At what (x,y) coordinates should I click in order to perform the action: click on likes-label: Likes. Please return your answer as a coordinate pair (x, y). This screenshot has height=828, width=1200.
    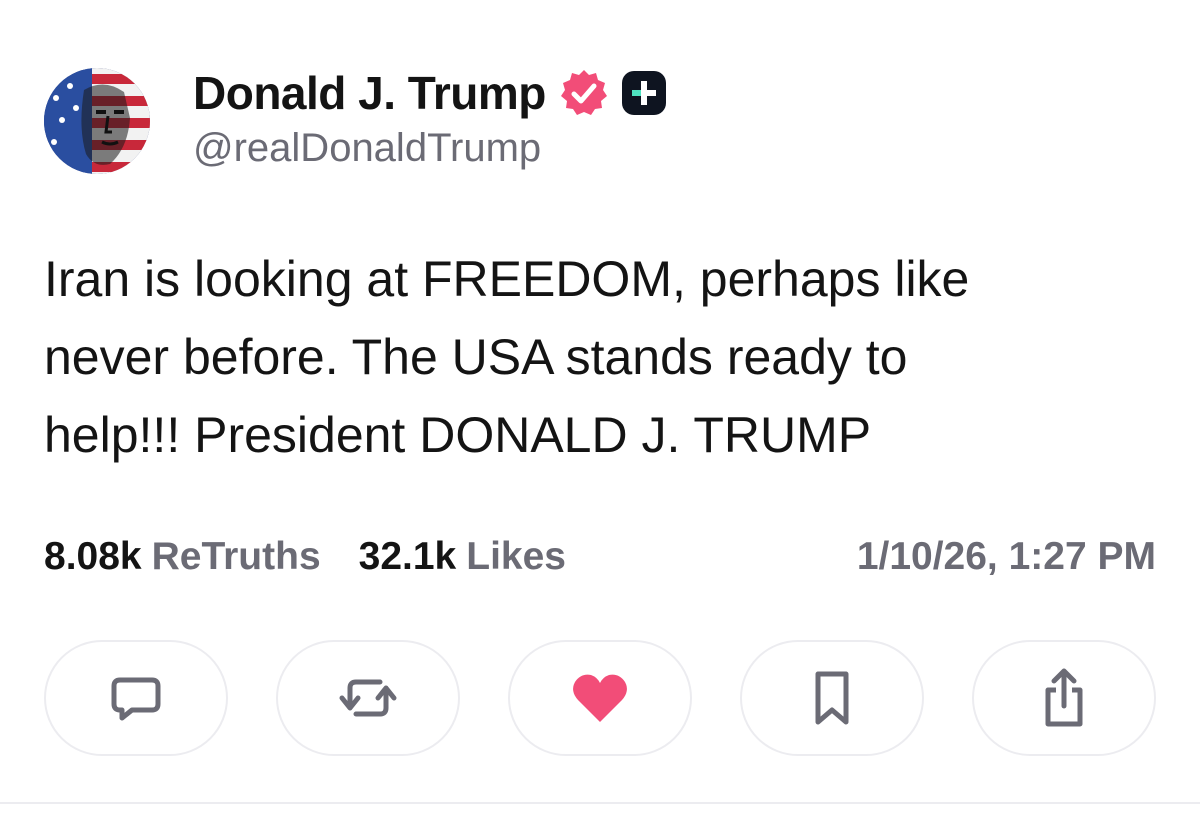
    Looking at the image, I should click on (516, 556).